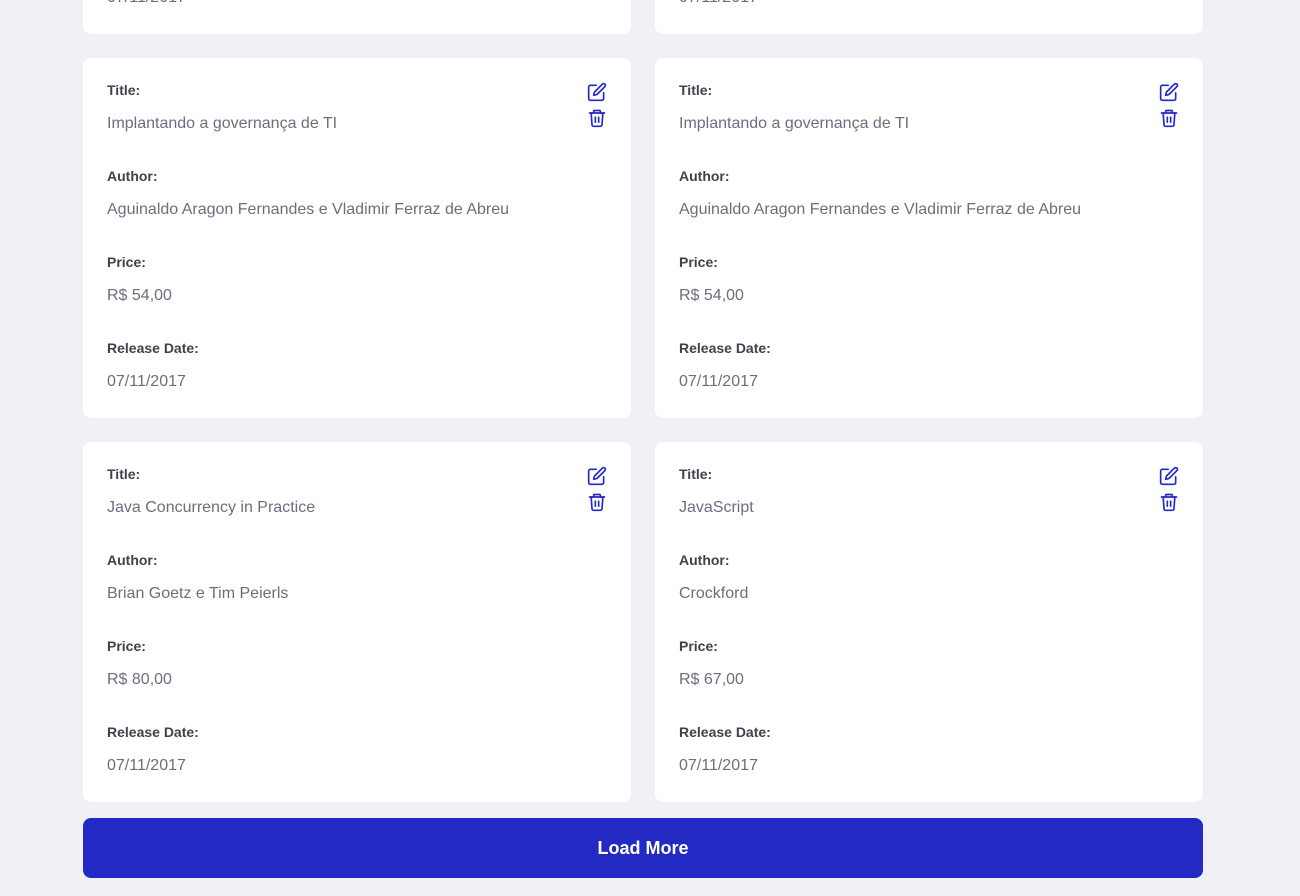 This screenshot has height=896, width=1300. Describe the element at coordinates (139, 679) in the screenshot. I see `price-value: R$ 80,00` at that location.